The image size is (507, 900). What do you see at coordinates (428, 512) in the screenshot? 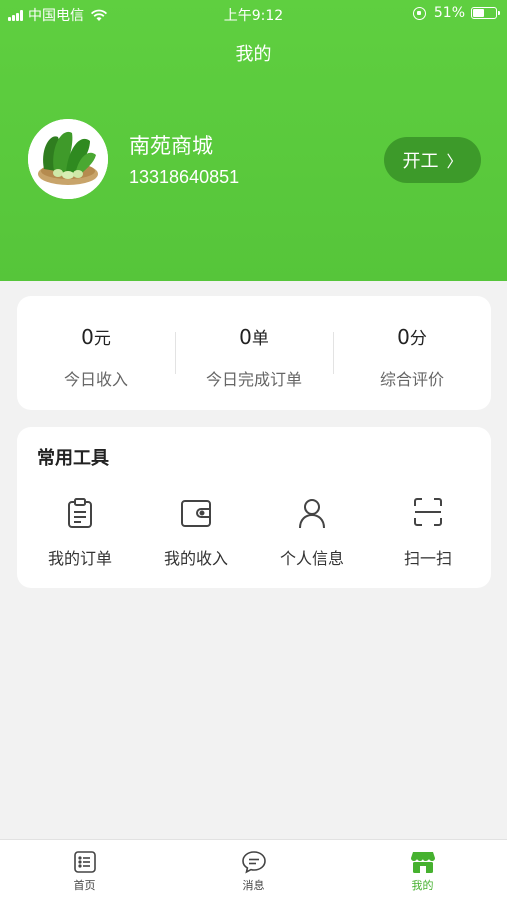
I see `scan-icon` at bounding box center [428, 512].